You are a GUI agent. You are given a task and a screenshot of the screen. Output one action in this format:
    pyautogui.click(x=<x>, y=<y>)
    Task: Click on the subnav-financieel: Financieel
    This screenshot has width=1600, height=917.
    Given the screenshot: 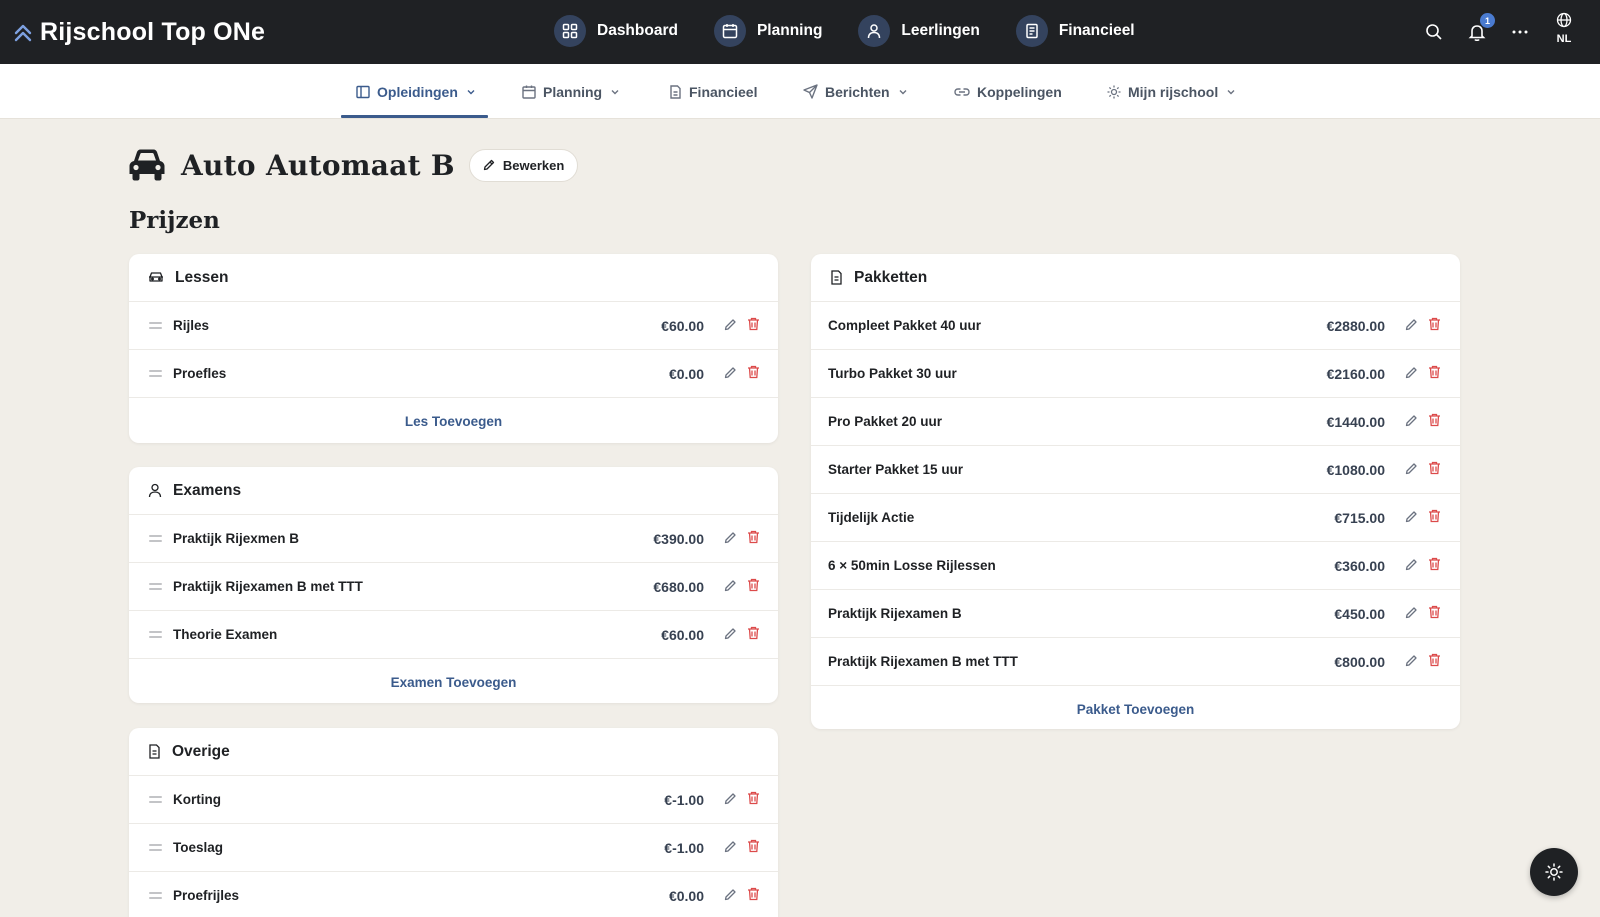 What is the action you would take?
    pyautogui.click(x=713, y=91)
    